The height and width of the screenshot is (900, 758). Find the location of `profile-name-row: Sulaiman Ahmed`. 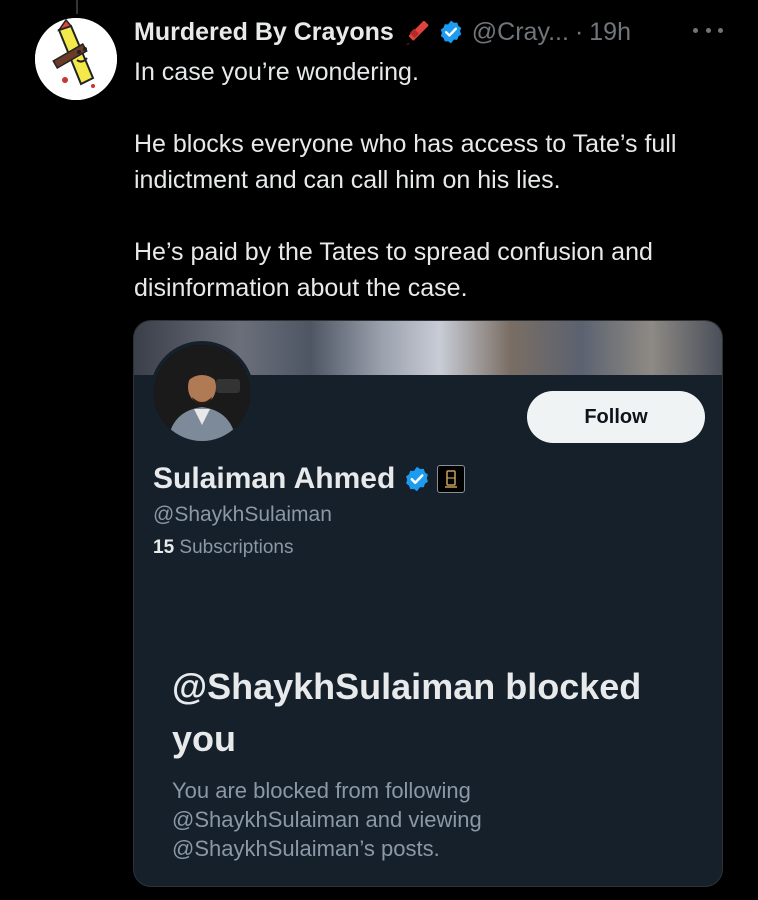

profile-name-row: Sulaiman Ahmed is located at coordinates (309, 479).